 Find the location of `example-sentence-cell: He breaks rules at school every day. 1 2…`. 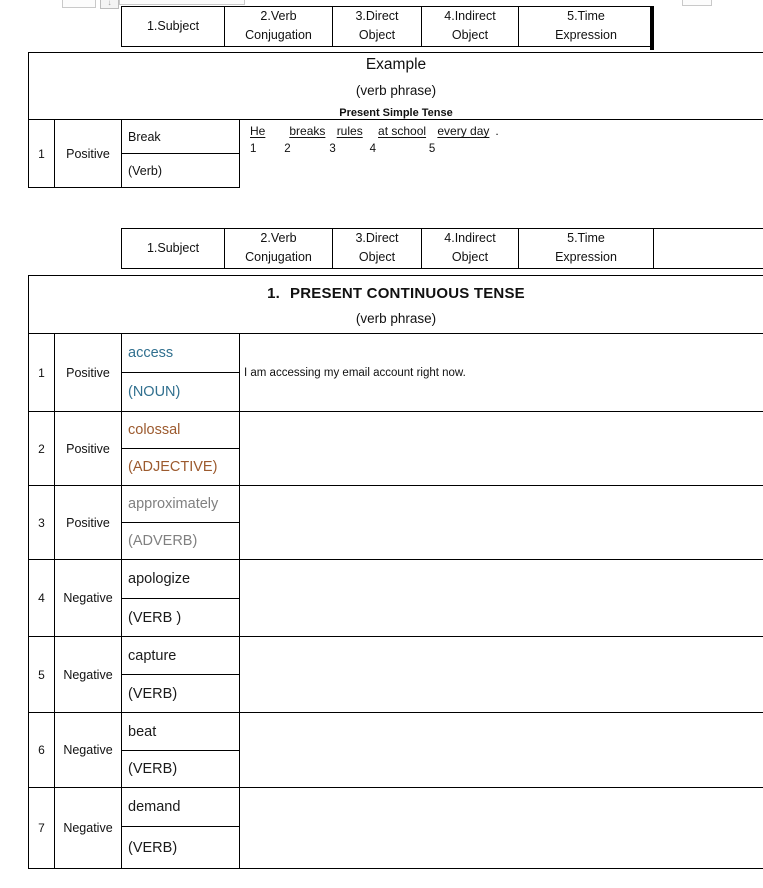

example-sentence-cell: He breaks rules at school every day. 1 2… is located at coordinates (500, 153).